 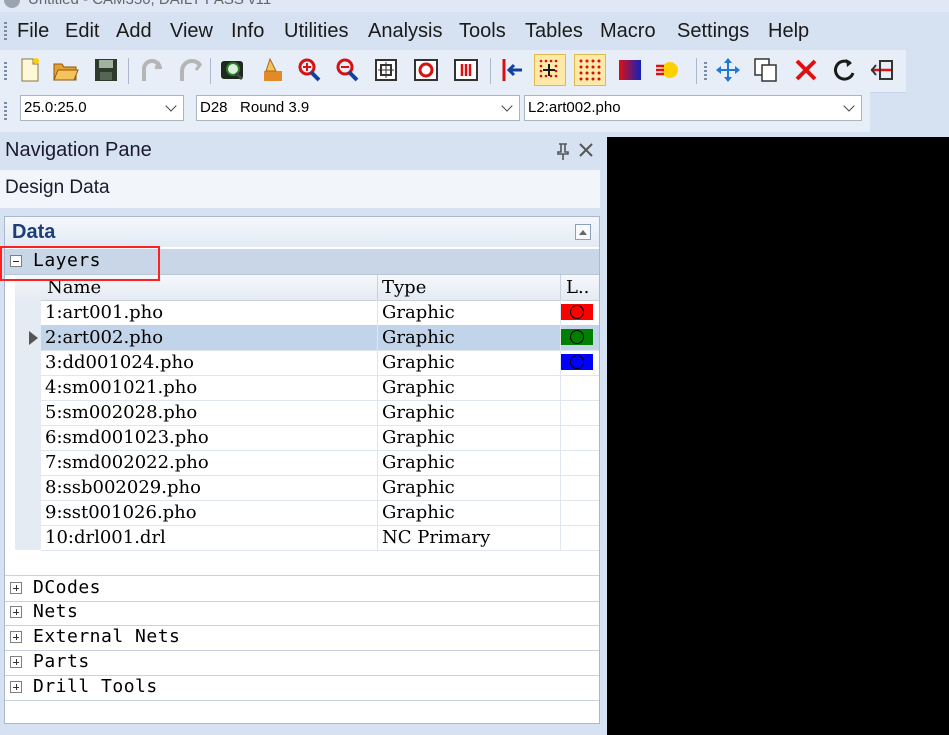 I want to click on dcode-select: D28 Round 3.9, so click(x=358, y=108).